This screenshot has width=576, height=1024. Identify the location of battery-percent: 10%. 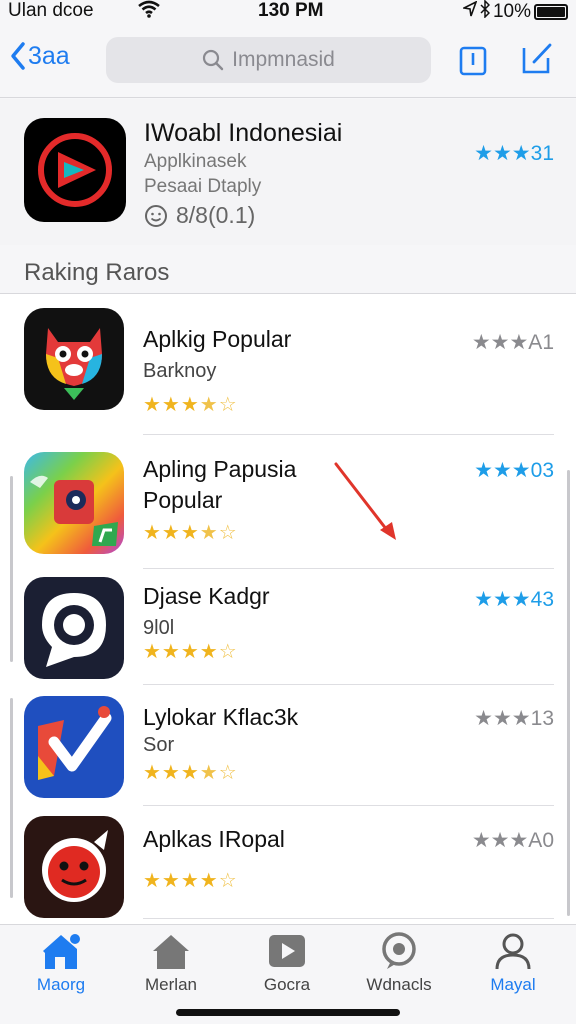
(511, 11).